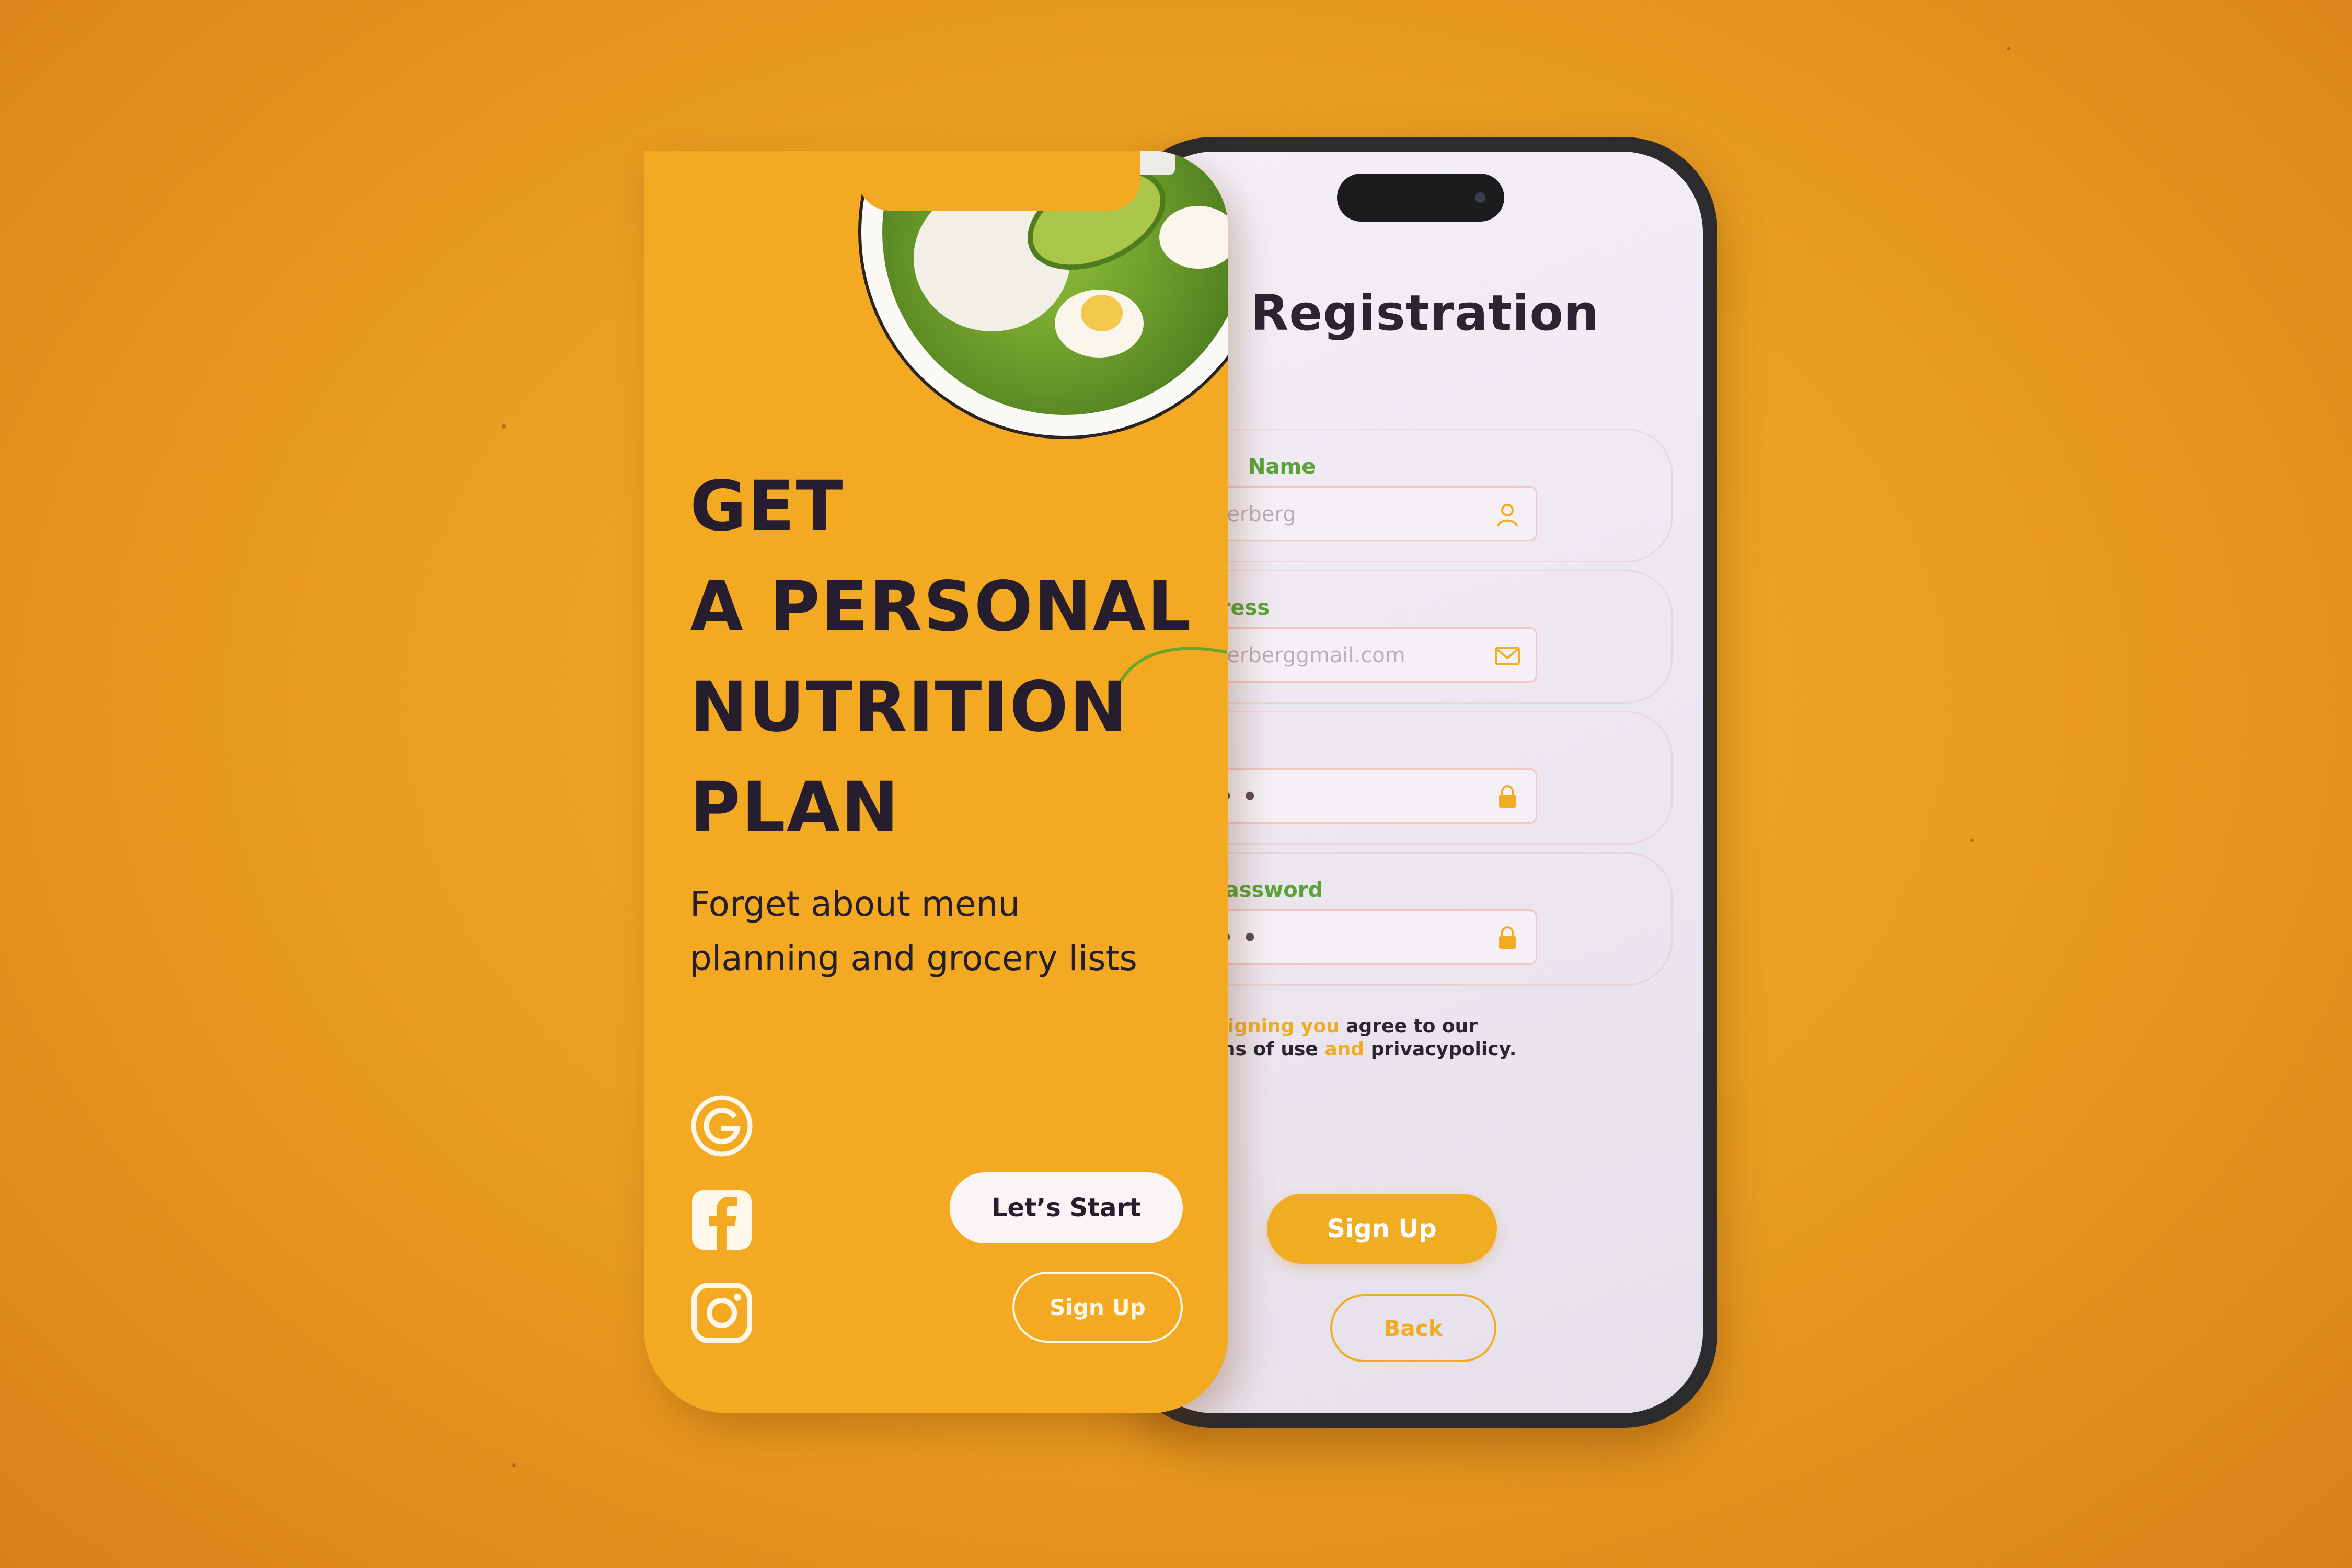 The width and height of the screenshot is (2352, 1568). I want to click on card-top-edge, so click(753, 166).